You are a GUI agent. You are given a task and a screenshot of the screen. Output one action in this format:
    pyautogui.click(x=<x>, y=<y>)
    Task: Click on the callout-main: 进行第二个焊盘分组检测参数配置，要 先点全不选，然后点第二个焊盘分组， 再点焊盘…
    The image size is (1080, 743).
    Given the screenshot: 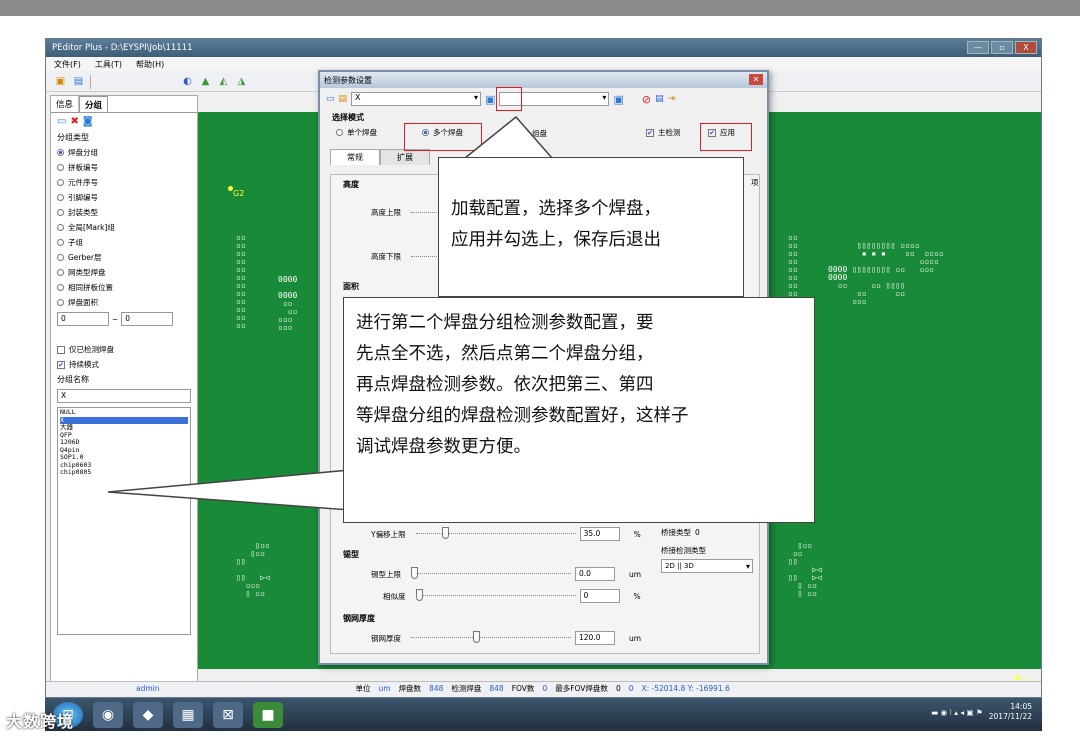 What is the action you would take?
    pyautogui.click(x=579, y=410)
    